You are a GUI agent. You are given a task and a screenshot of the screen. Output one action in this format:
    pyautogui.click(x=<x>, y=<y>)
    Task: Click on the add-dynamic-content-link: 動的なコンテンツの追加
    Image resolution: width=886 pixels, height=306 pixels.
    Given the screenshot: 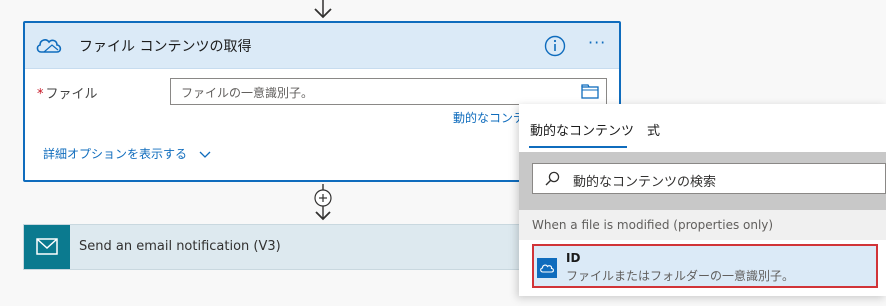 What is the action you would take?
    pyautogui.click(x=488, y=117)
    